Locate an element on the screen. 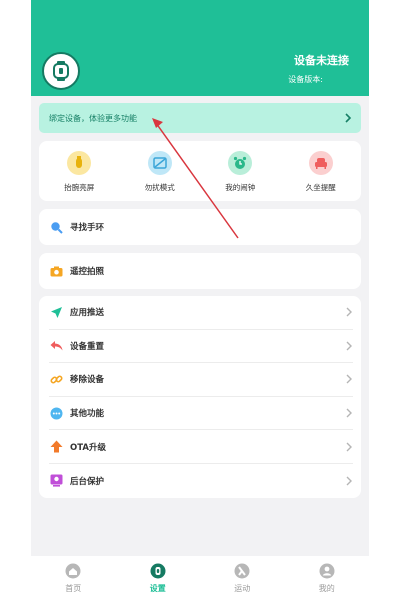 This screenshot has width=400, height=600. quick-action-label: 抬腕亮屏 is located at coordinates (79, 187).